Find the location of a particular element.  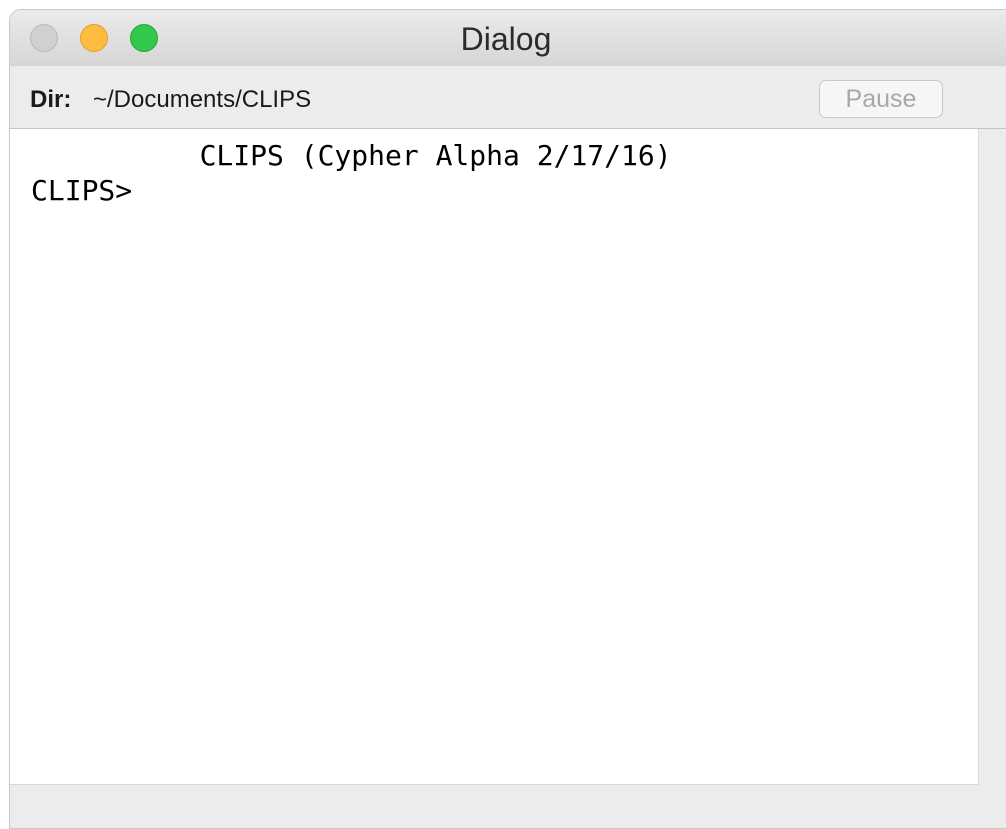

console-banner-line: CLIPS (Cypher Alpha 2/17/16) is located at coordinates (351, 155).